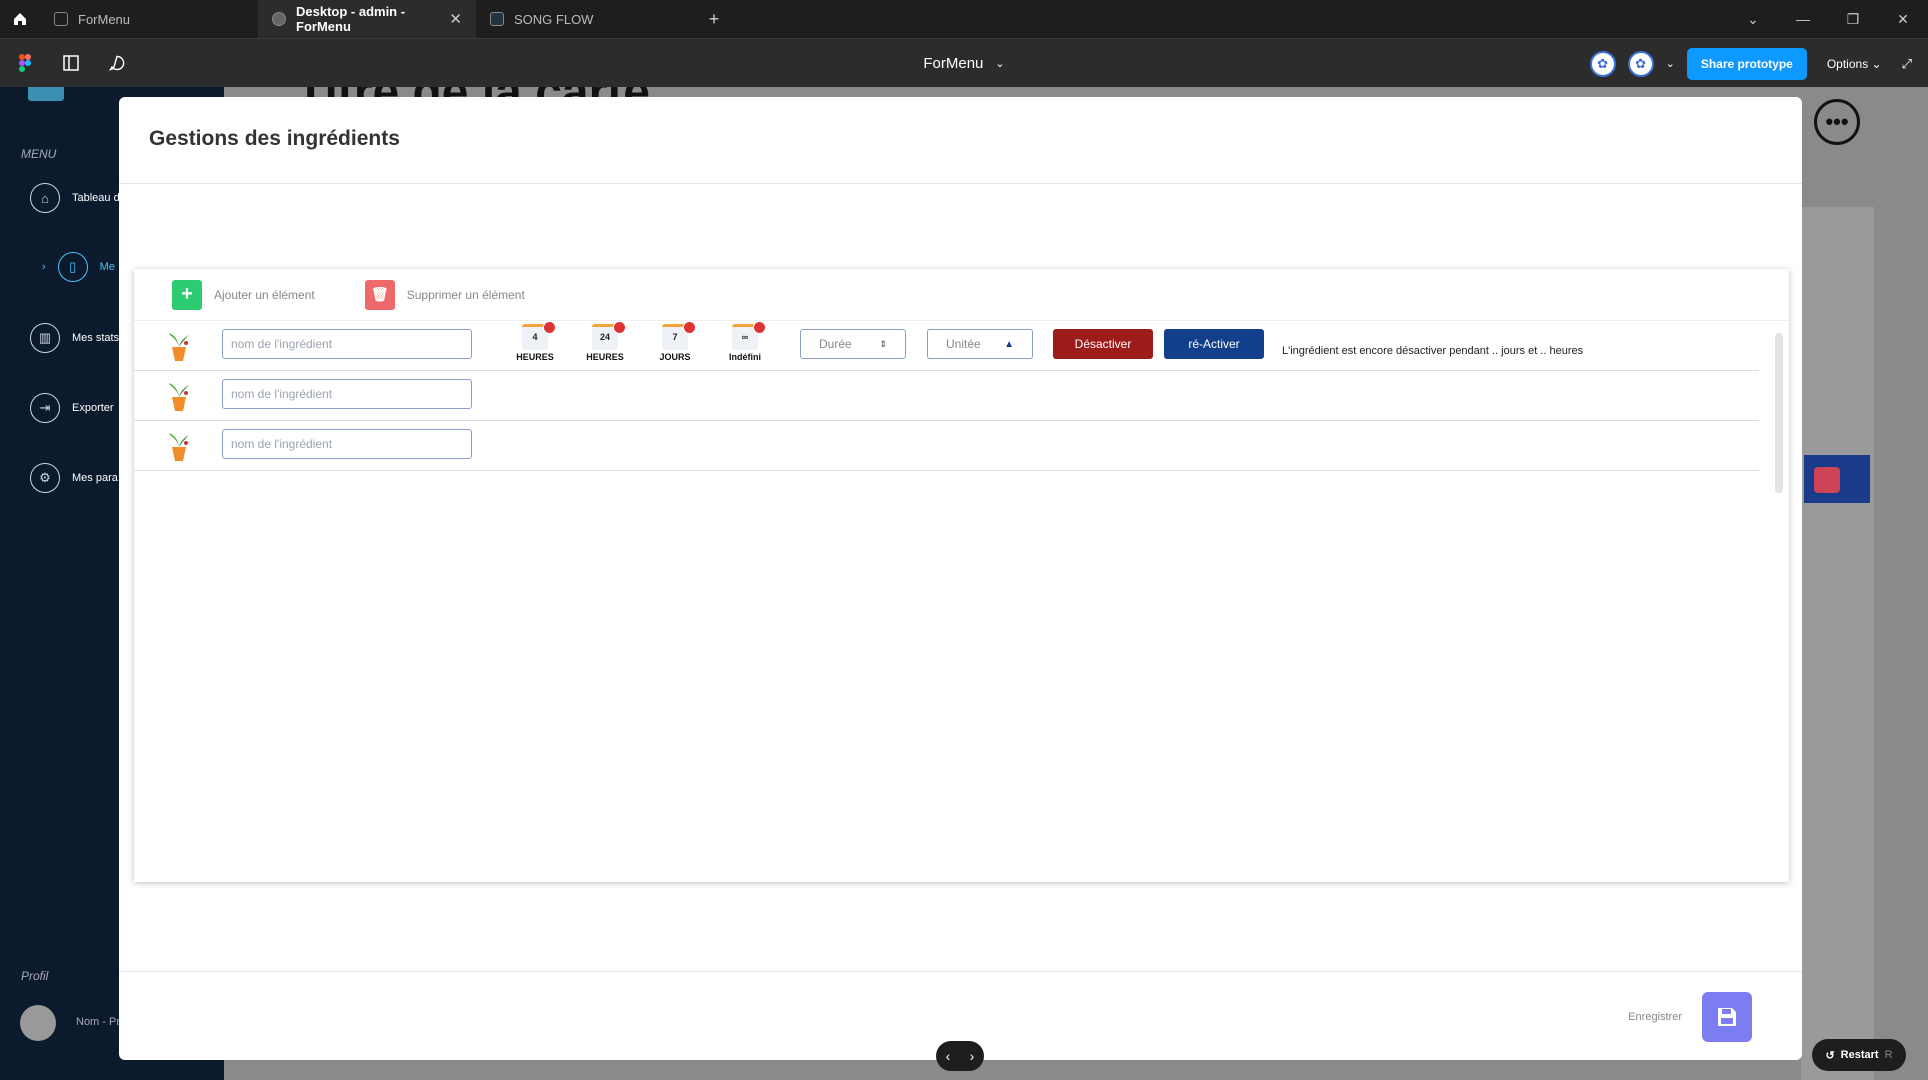  What do you see at coordinates (279, 19) in the screenshot?
I see `play-icon` at bounding box center [279, 19].